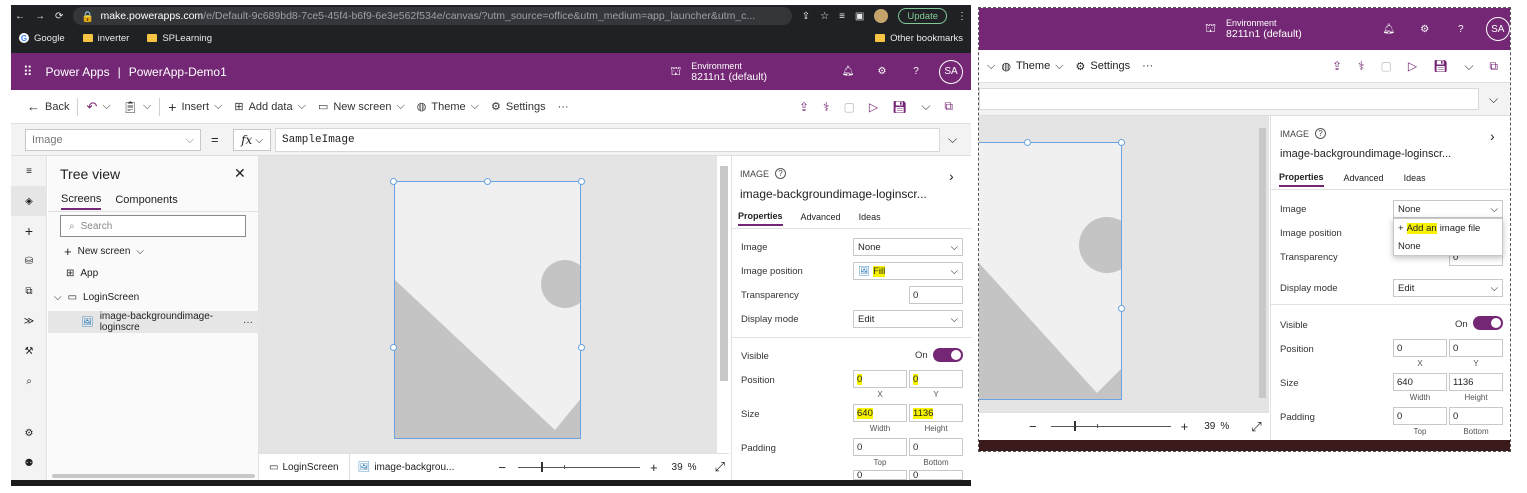 This screenshot has height=493, width=1527. What do you see at coordinates (518, 107) in the screenshot?
I see `settings-button: ⚙ Settings` at bounding box center [518, 107].